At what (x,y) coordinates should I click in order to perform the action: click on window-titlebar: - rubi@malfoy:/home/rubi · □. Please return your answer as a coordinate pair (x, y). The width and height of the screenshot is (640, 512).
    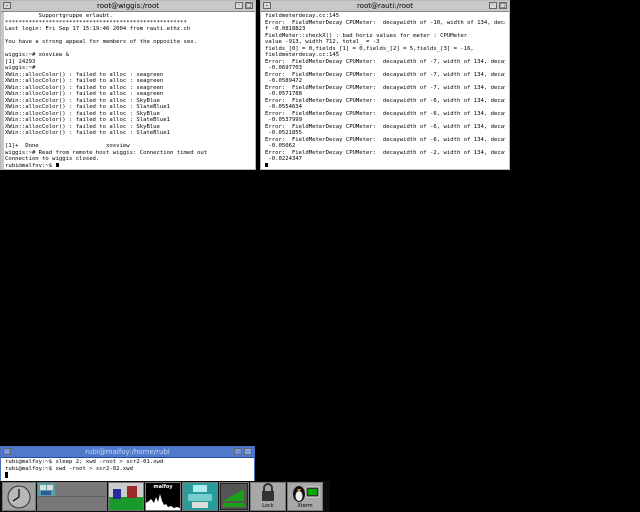
    Looking at the image, I should click on (127, 452).